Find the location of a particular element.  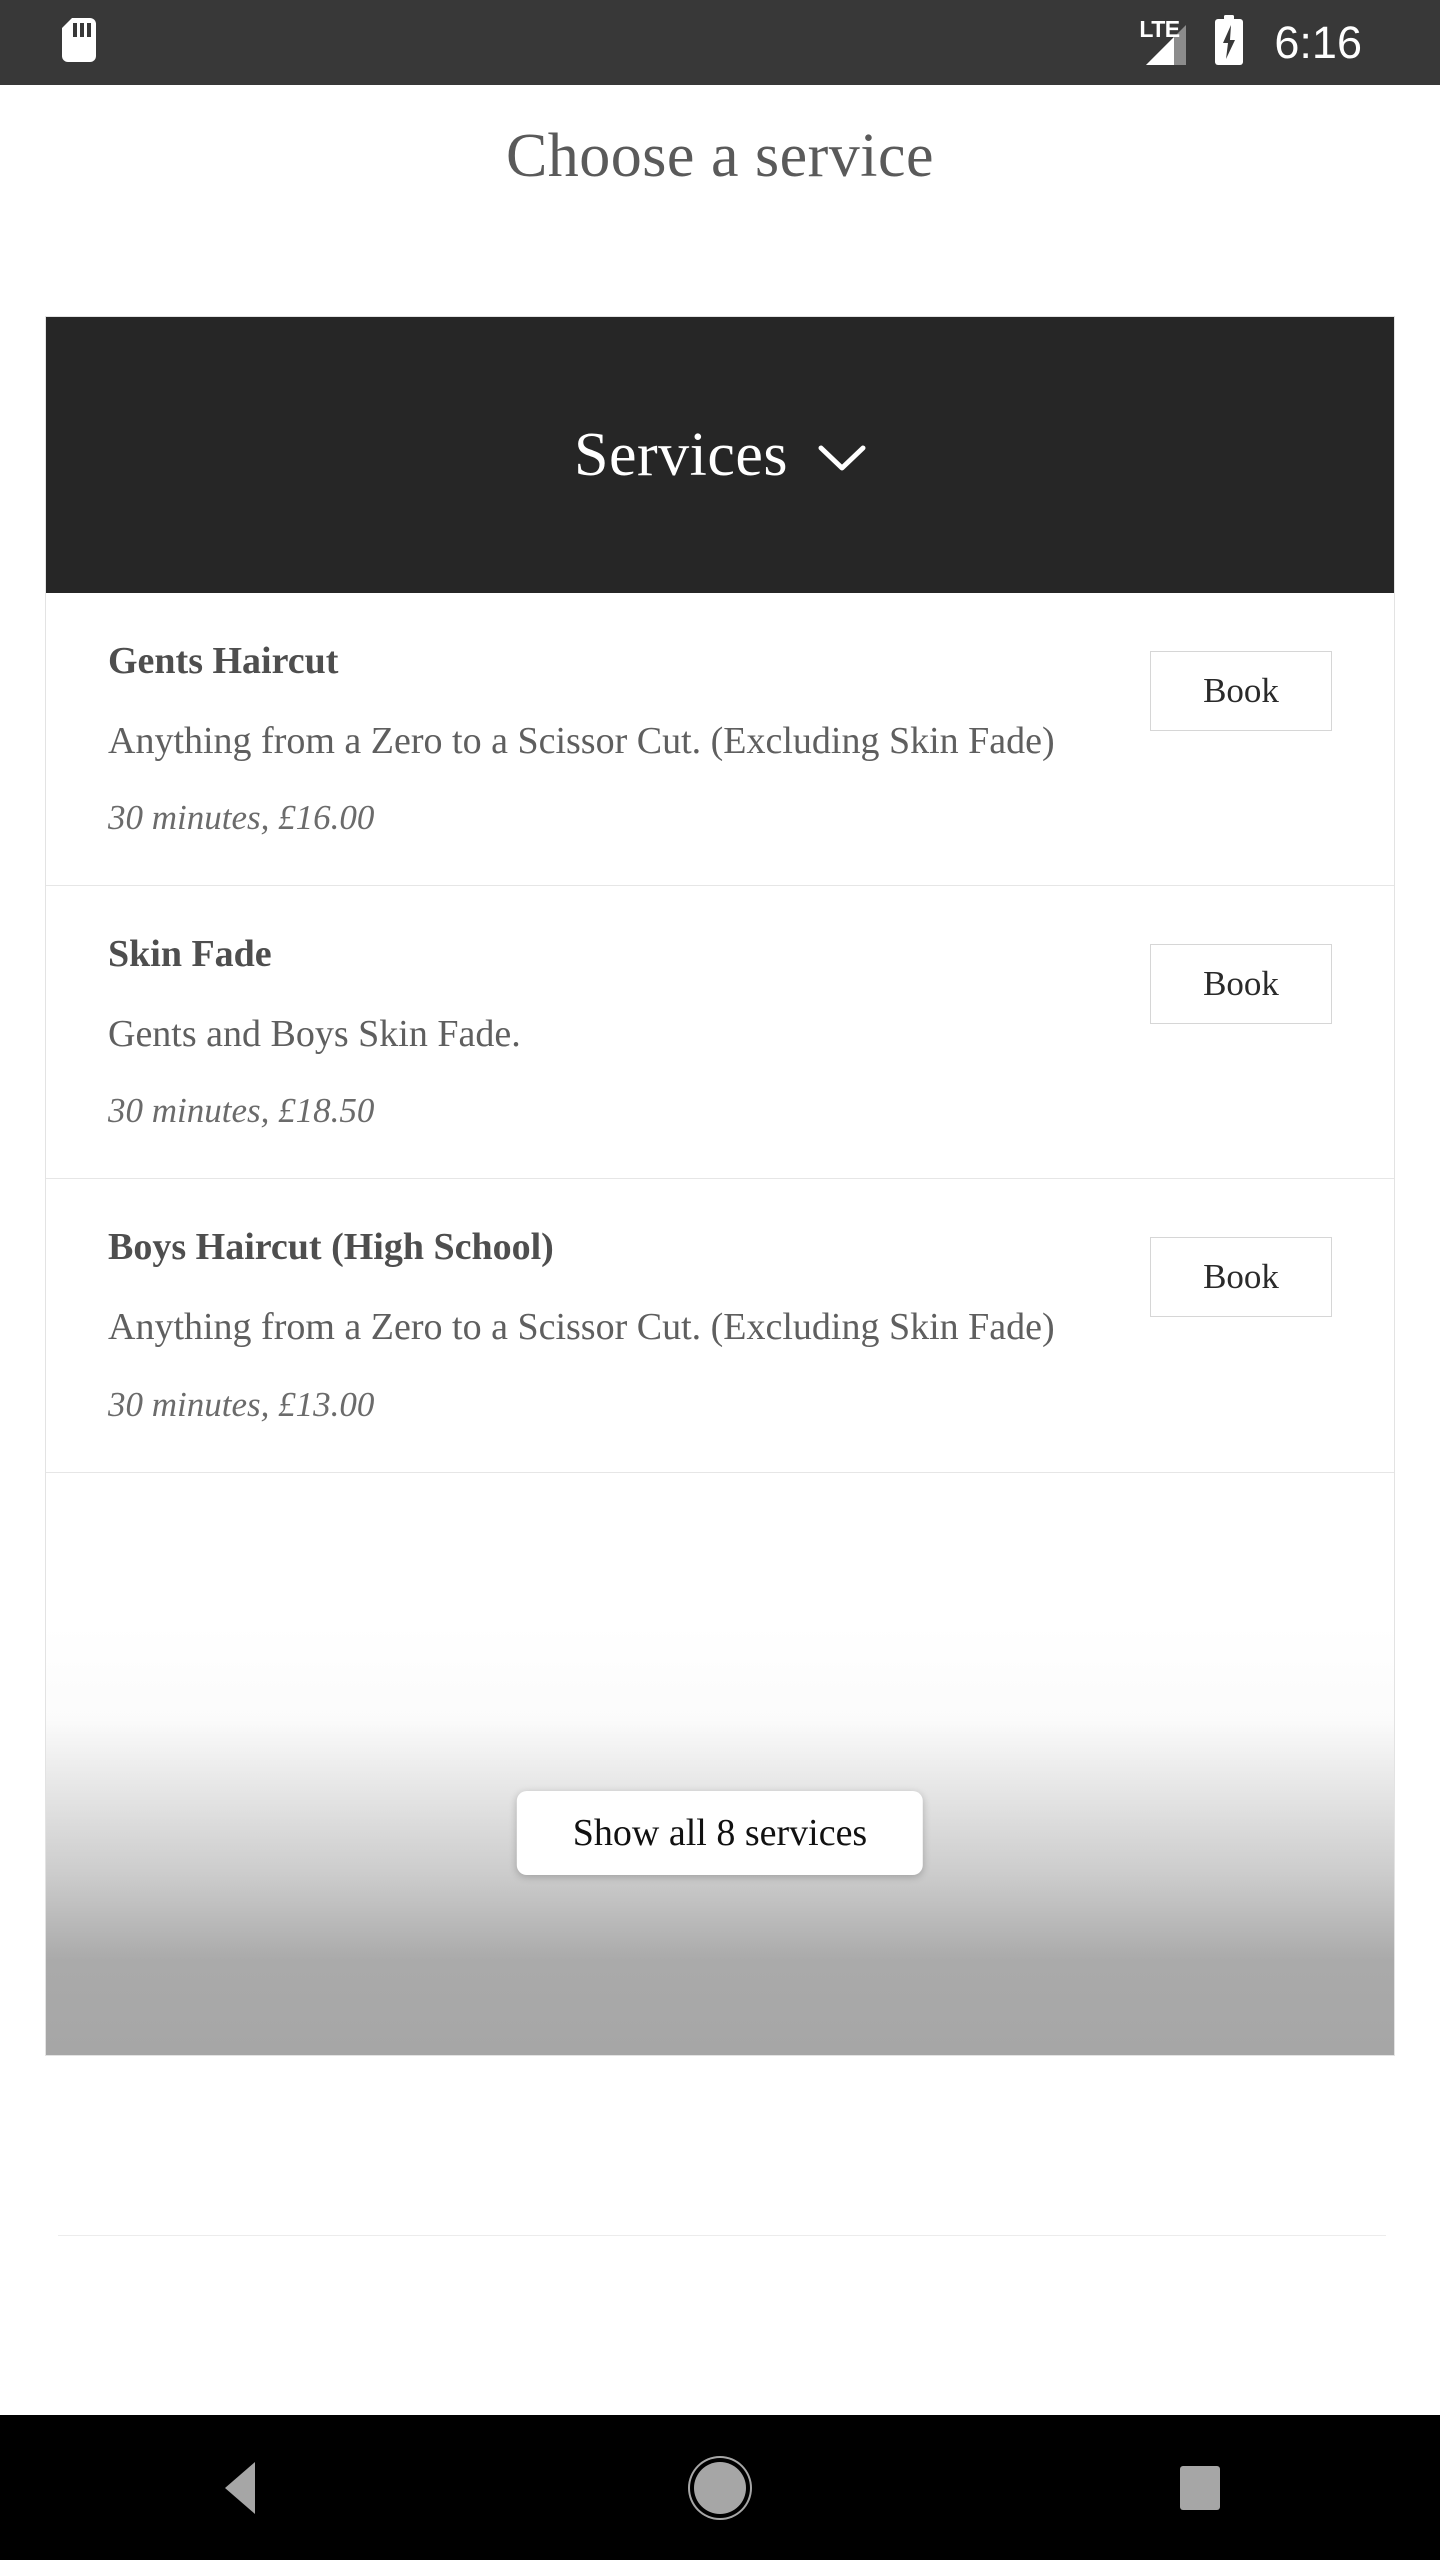

page-title: Choose a service is located at coordinates (720, 156).